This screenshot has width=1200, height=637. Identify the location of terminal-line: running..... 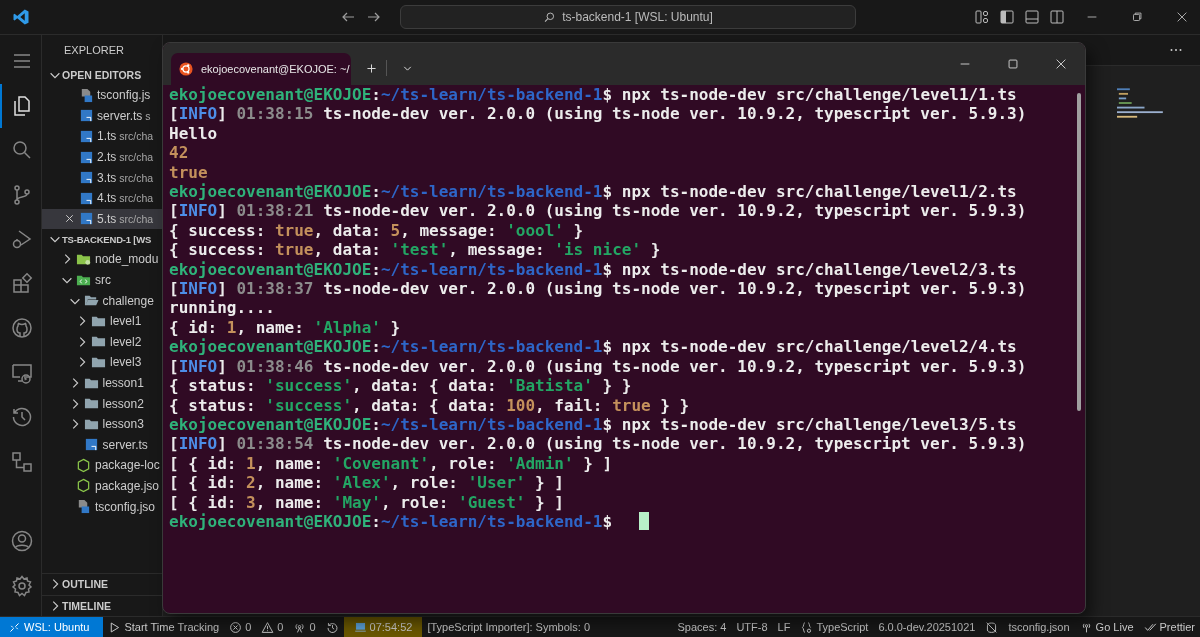
(222, 308).